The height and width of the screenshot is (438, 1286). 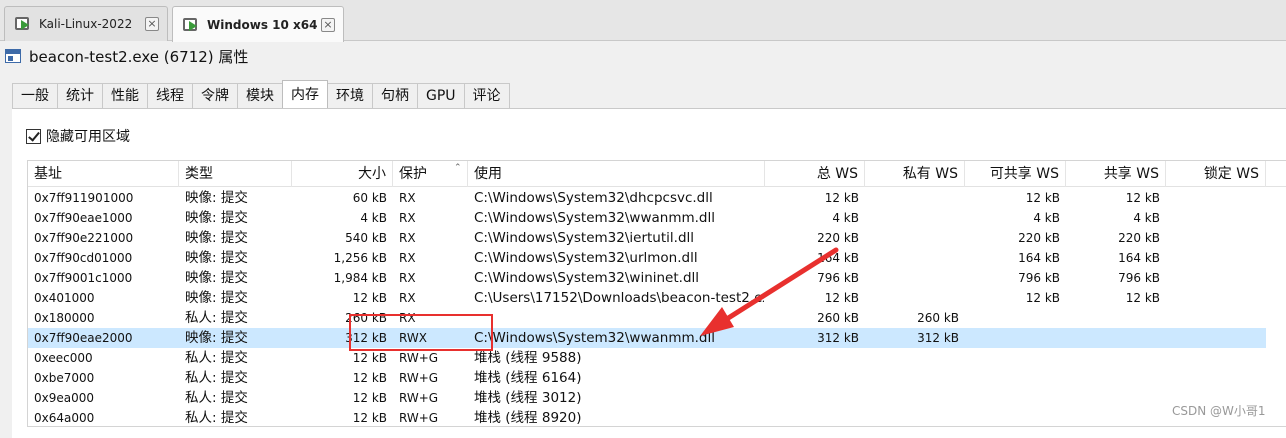 What do you see at coordinates (1219, 411) in the screenshot?
I see `watermark: CSDN @W小哥1` at bounding box center [1219, 411].